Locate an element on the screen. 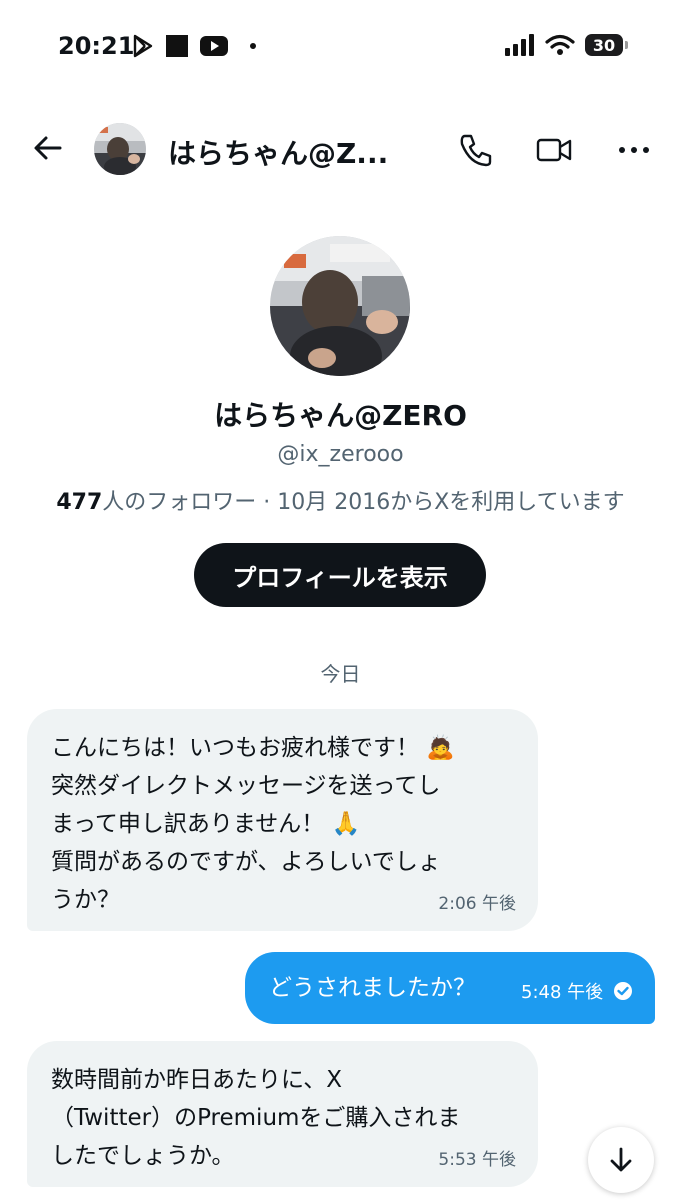  message-line: （Twitter）のPremiumをご購入されま is located at coordinates (256, 1118).